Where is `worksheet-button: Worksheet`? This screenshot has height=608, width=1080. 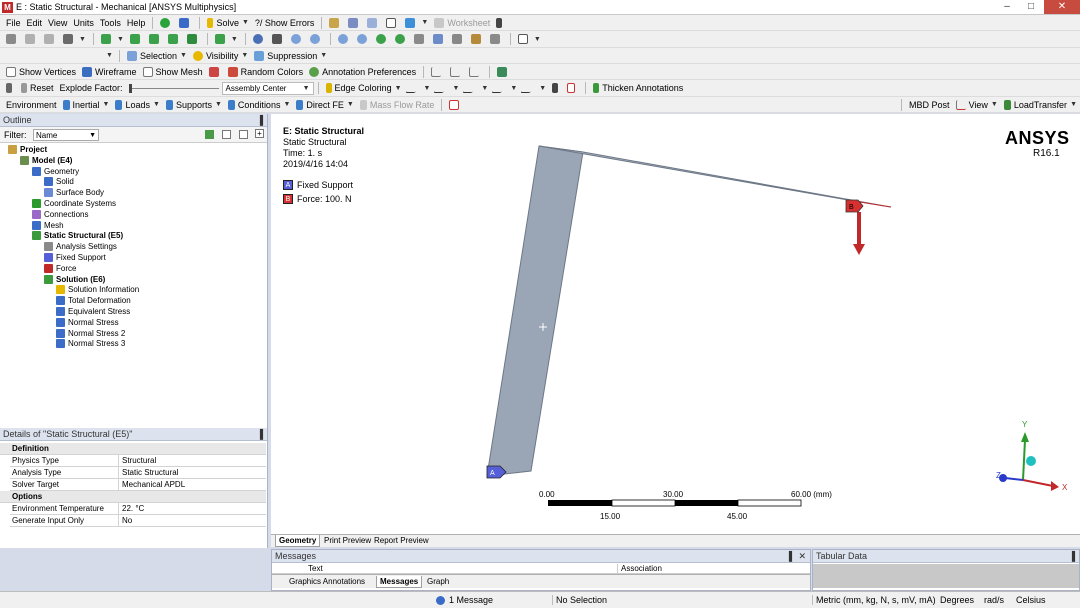
worksheet-button: Worksheet is located at coordinates (462, 23).